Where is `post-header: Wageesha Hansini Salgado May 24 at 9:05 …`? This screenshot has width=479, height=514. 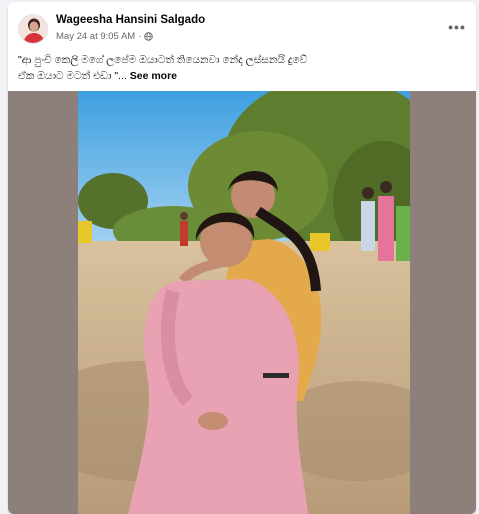
post-header: Wageesha Hansini Salgado May 24 at 9:05 … is located at coordinates (242, 26).